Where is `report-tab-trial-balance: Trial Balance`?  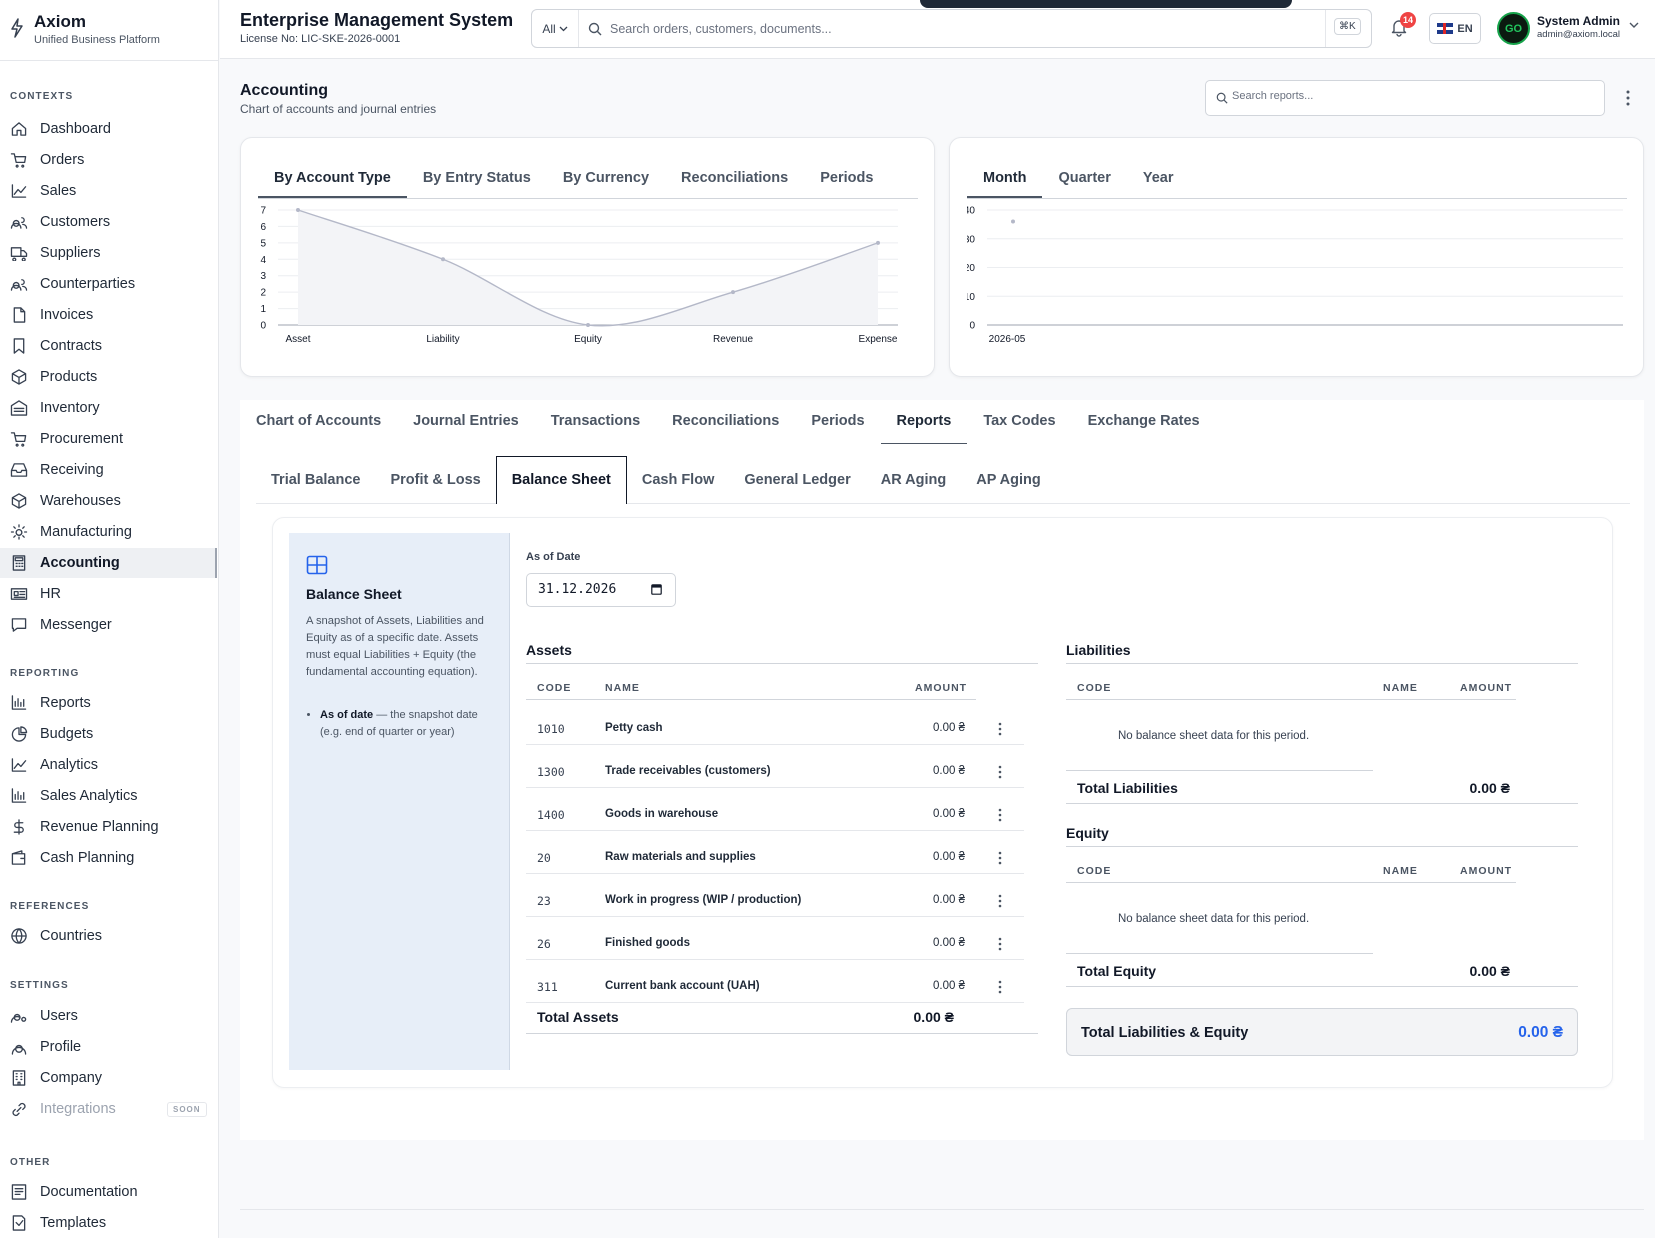 report-tab-trial-balance: Trial Balance is located at coordinates (315, 480).